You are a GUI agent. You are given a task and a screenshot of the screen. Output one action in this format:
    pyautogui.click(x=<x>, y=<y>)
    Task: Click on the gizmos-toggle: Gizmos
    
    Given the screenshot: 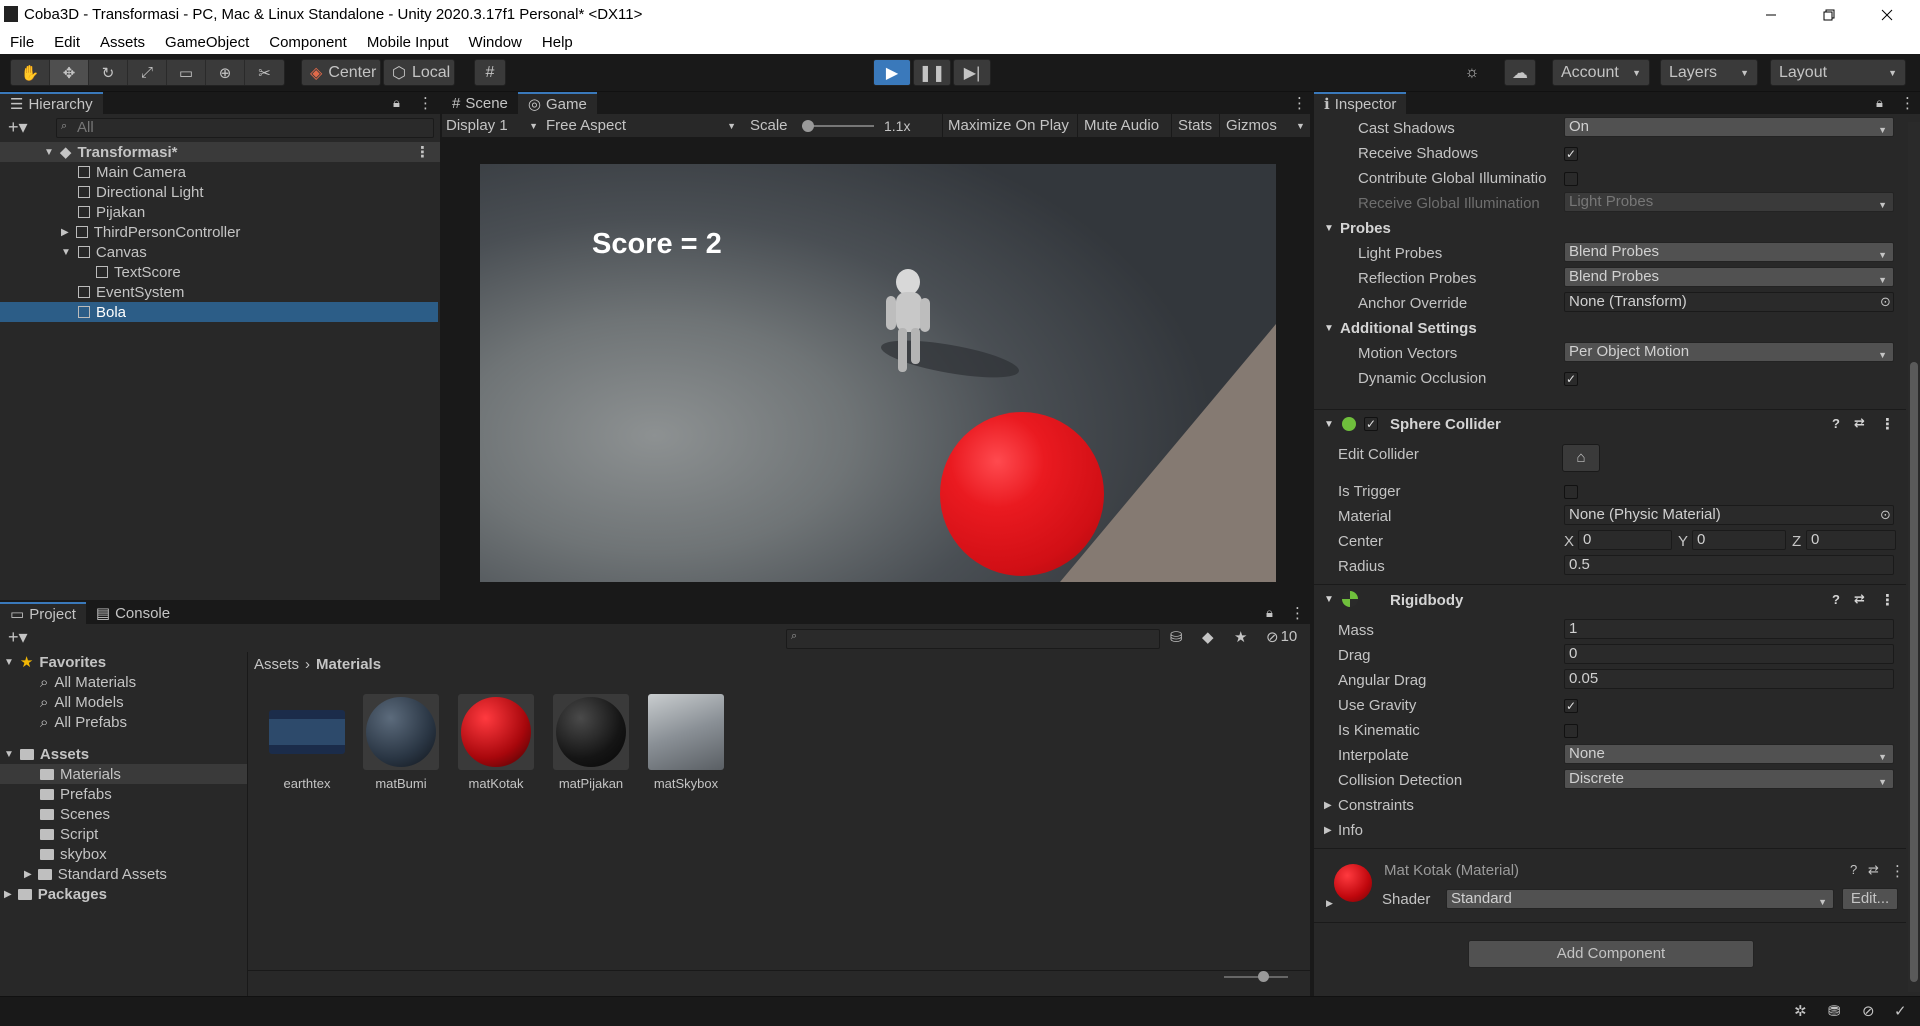 What is the action you would take?
    pyautogui.click(x=1251, y=126)
    